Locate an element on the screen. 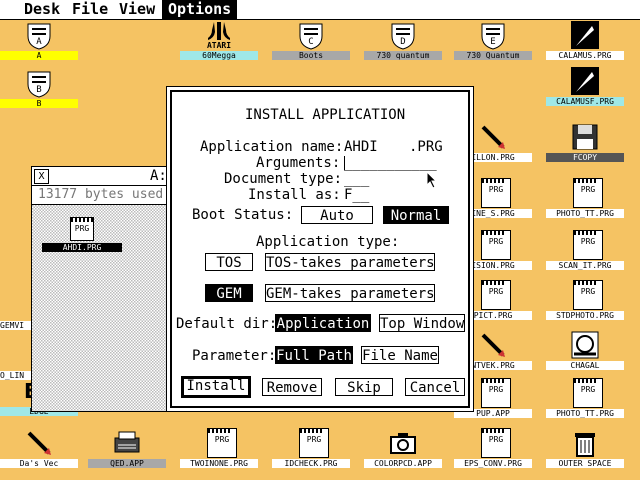 The height and width of the screenshot is (480, 640). app-name-field: AHDI is located at coordinates (361, 147).